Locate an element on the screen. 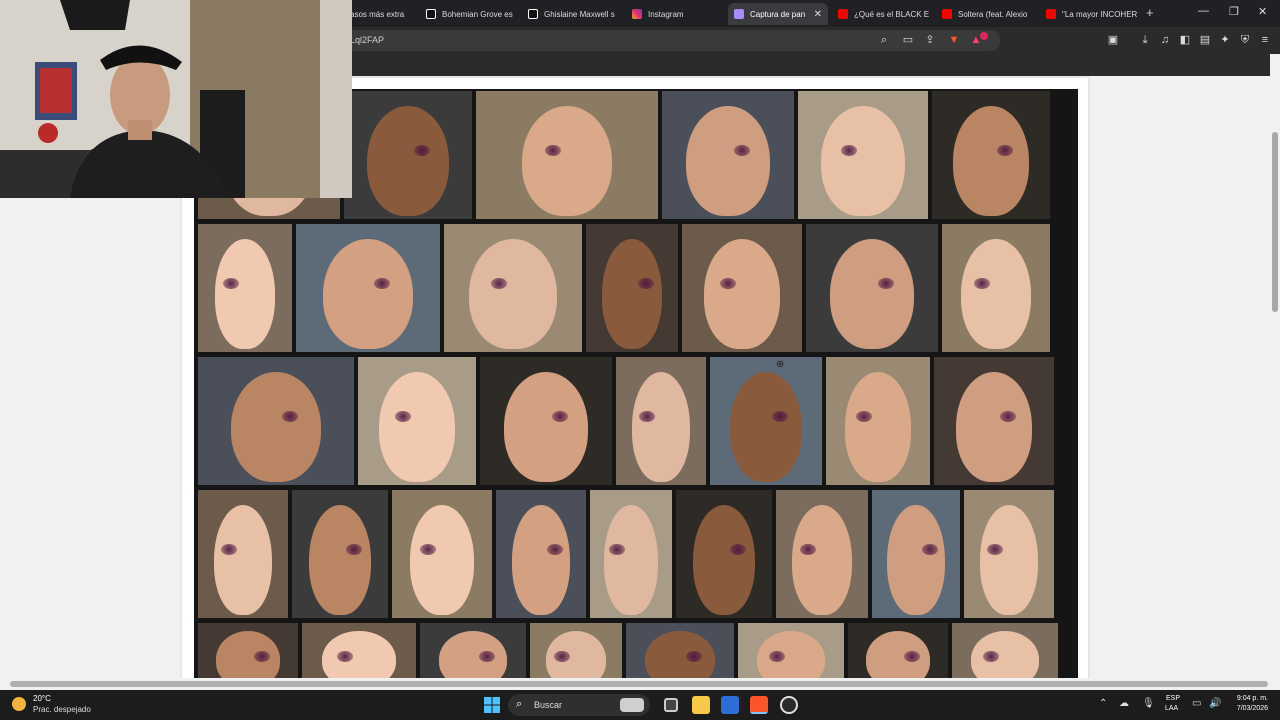 The image size is (1280, 720). url-text: Lql2FAP is located at coordinates (367, 40).